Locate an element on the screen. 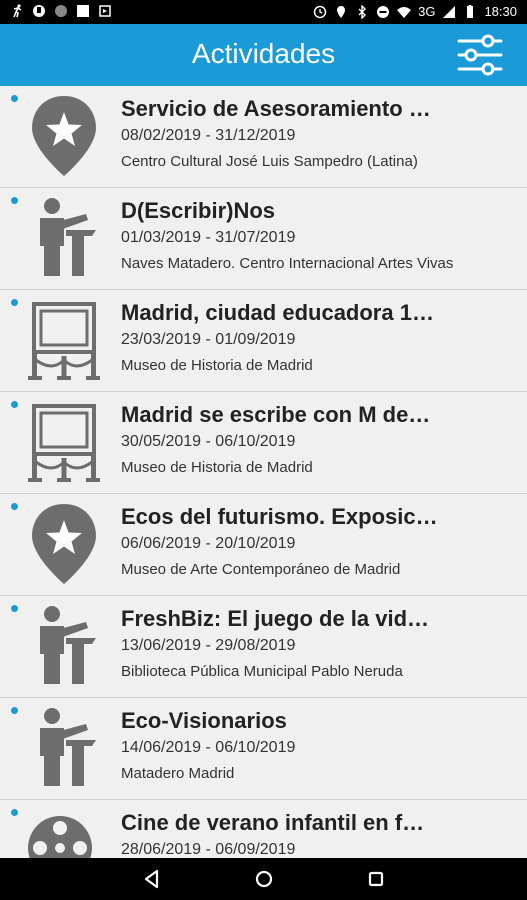 This screenshot has height=900, width=527. film-reel-icon is located at coordinates (60, 837).